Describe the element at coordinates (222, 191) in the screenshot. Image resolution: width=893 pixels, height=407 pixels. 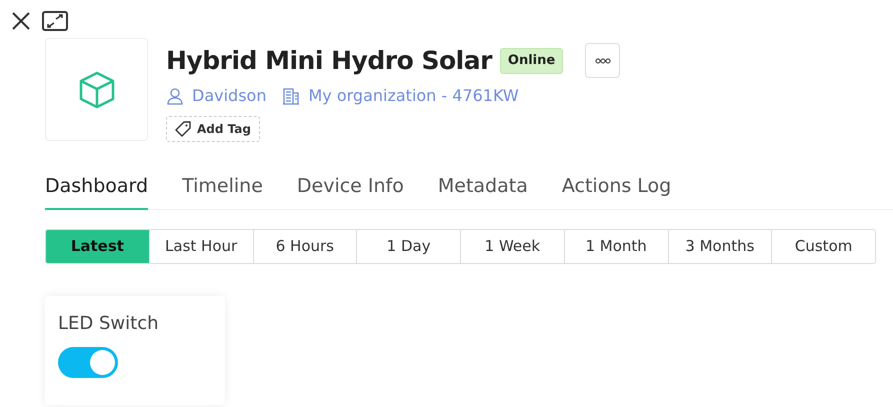
I see `tab: Timeline` at that location.